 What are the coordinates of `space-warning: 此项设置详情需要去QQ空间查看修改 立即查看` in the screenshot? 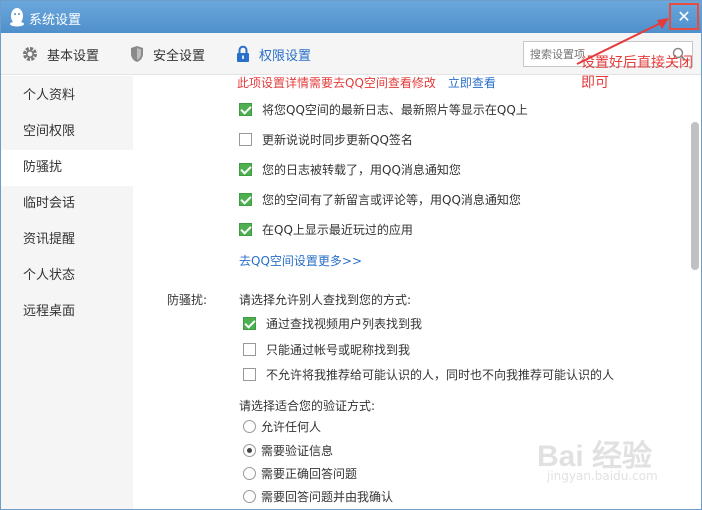 It's located at (366, 83).